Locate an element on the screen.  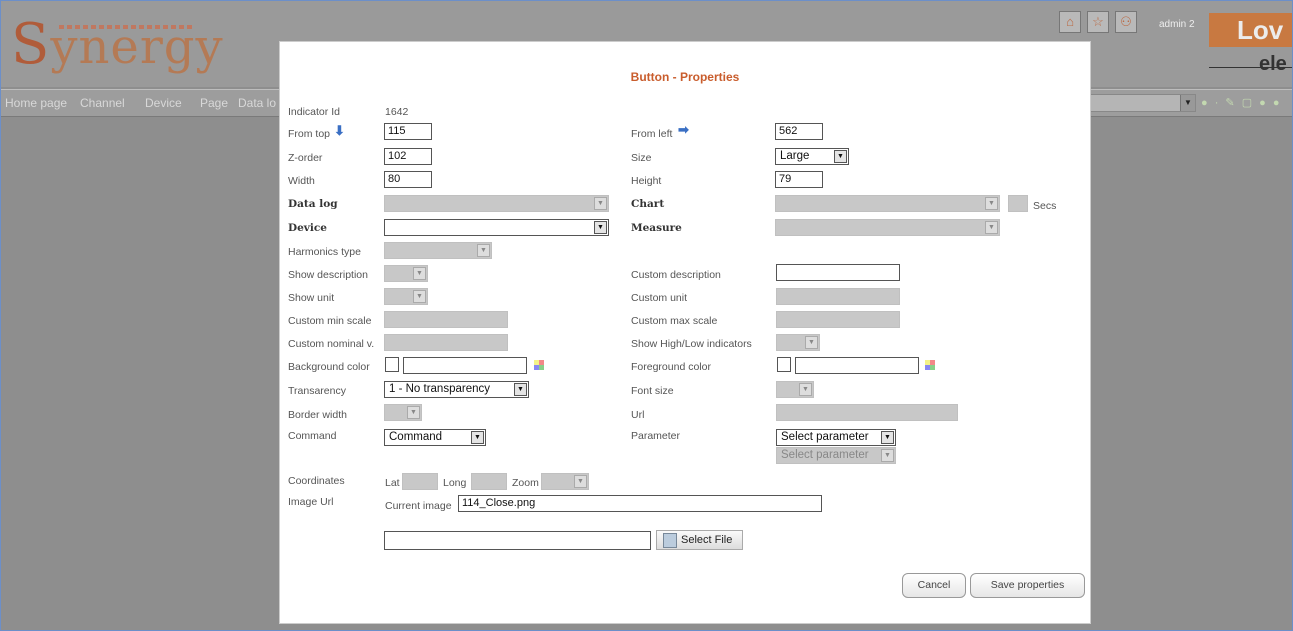
select-file-button: Select File is located at coordinates (699, 540).